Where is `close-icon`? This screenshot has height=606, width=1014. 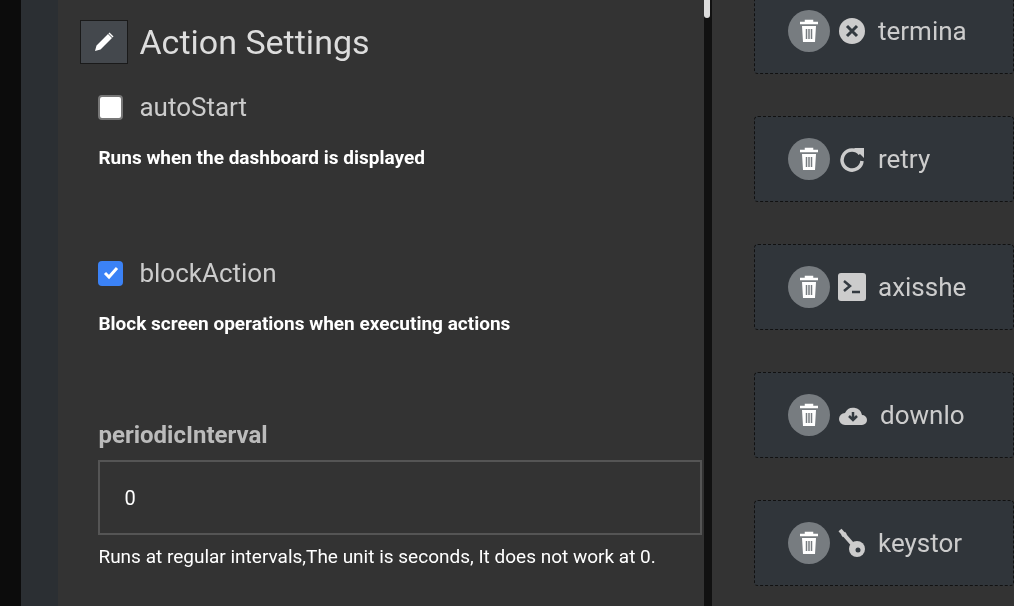 close-icon is located at coordinates (852, 31).